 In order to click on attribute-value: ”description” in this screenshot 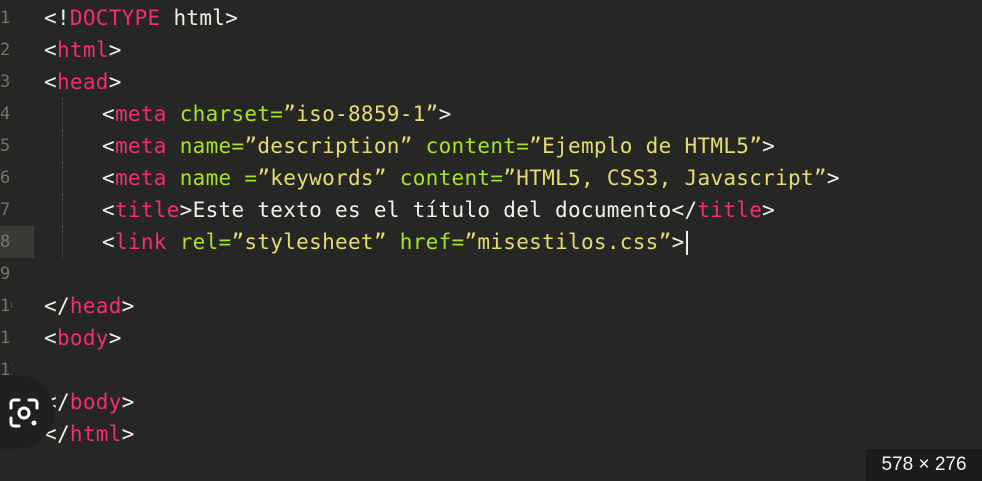, I will do `click(328, 146)`.